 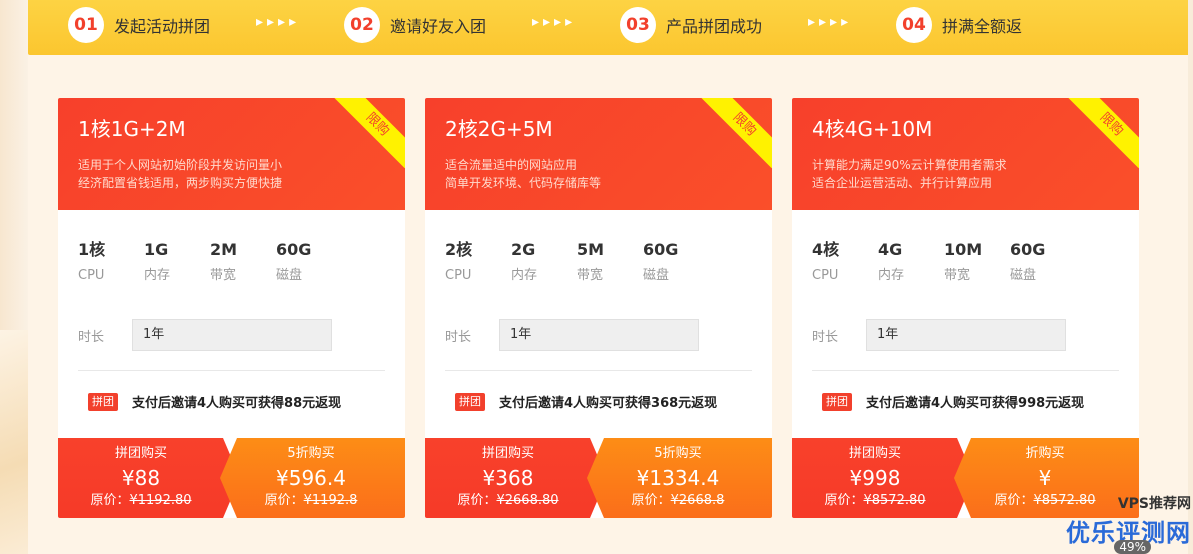 I want to click on buy-price: ¥596.4, so click(x=311, y=478).